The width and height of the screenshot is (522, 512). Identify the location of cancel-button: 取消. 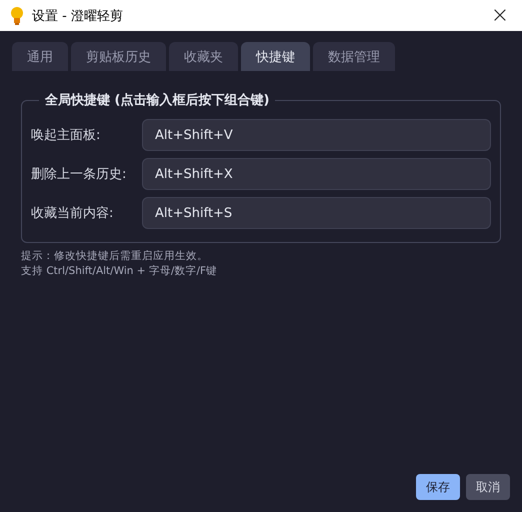
(488, 487).